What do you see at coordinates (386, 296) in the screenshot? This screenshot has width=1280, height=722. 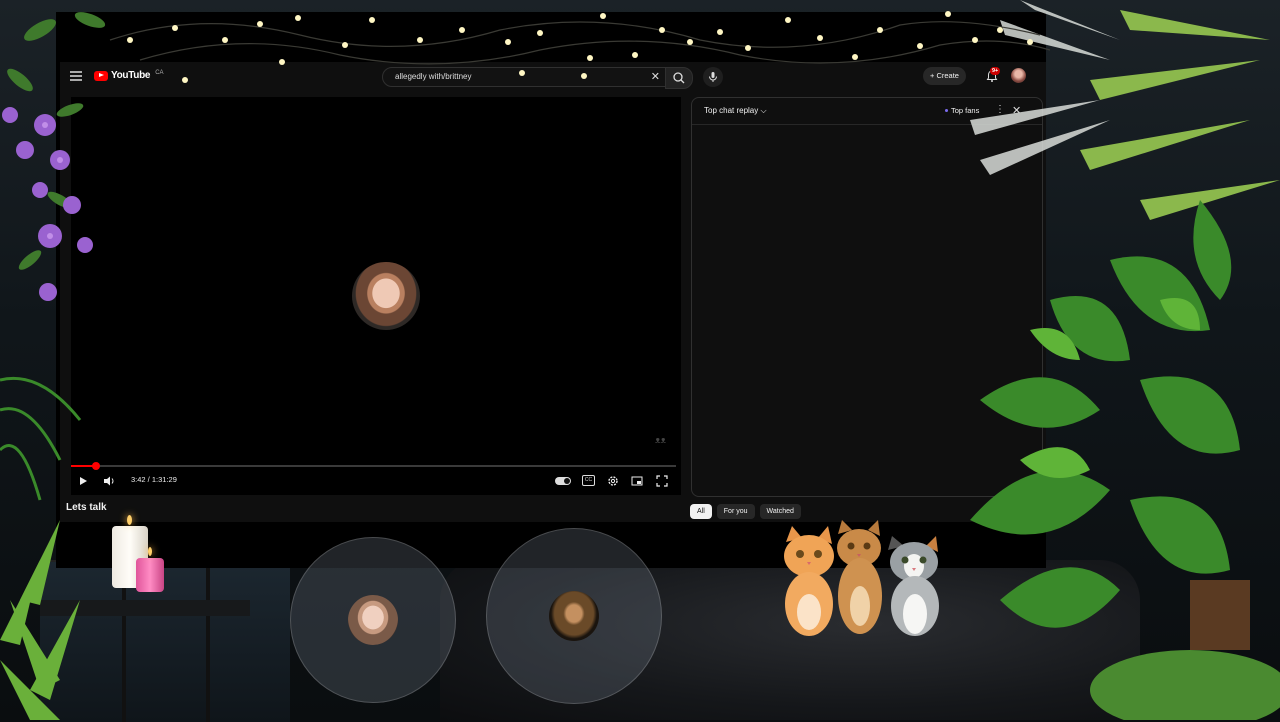 I see `channel-avatar` at bounding box center [386, 296].